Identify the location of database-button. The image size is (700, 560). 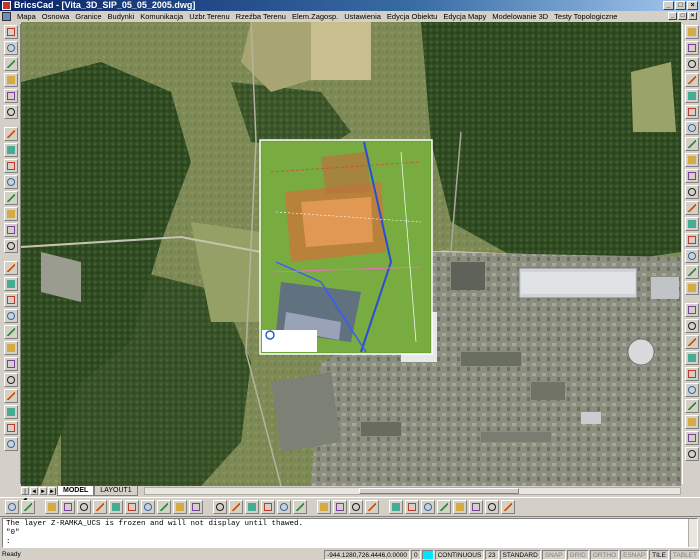
(412, 507).